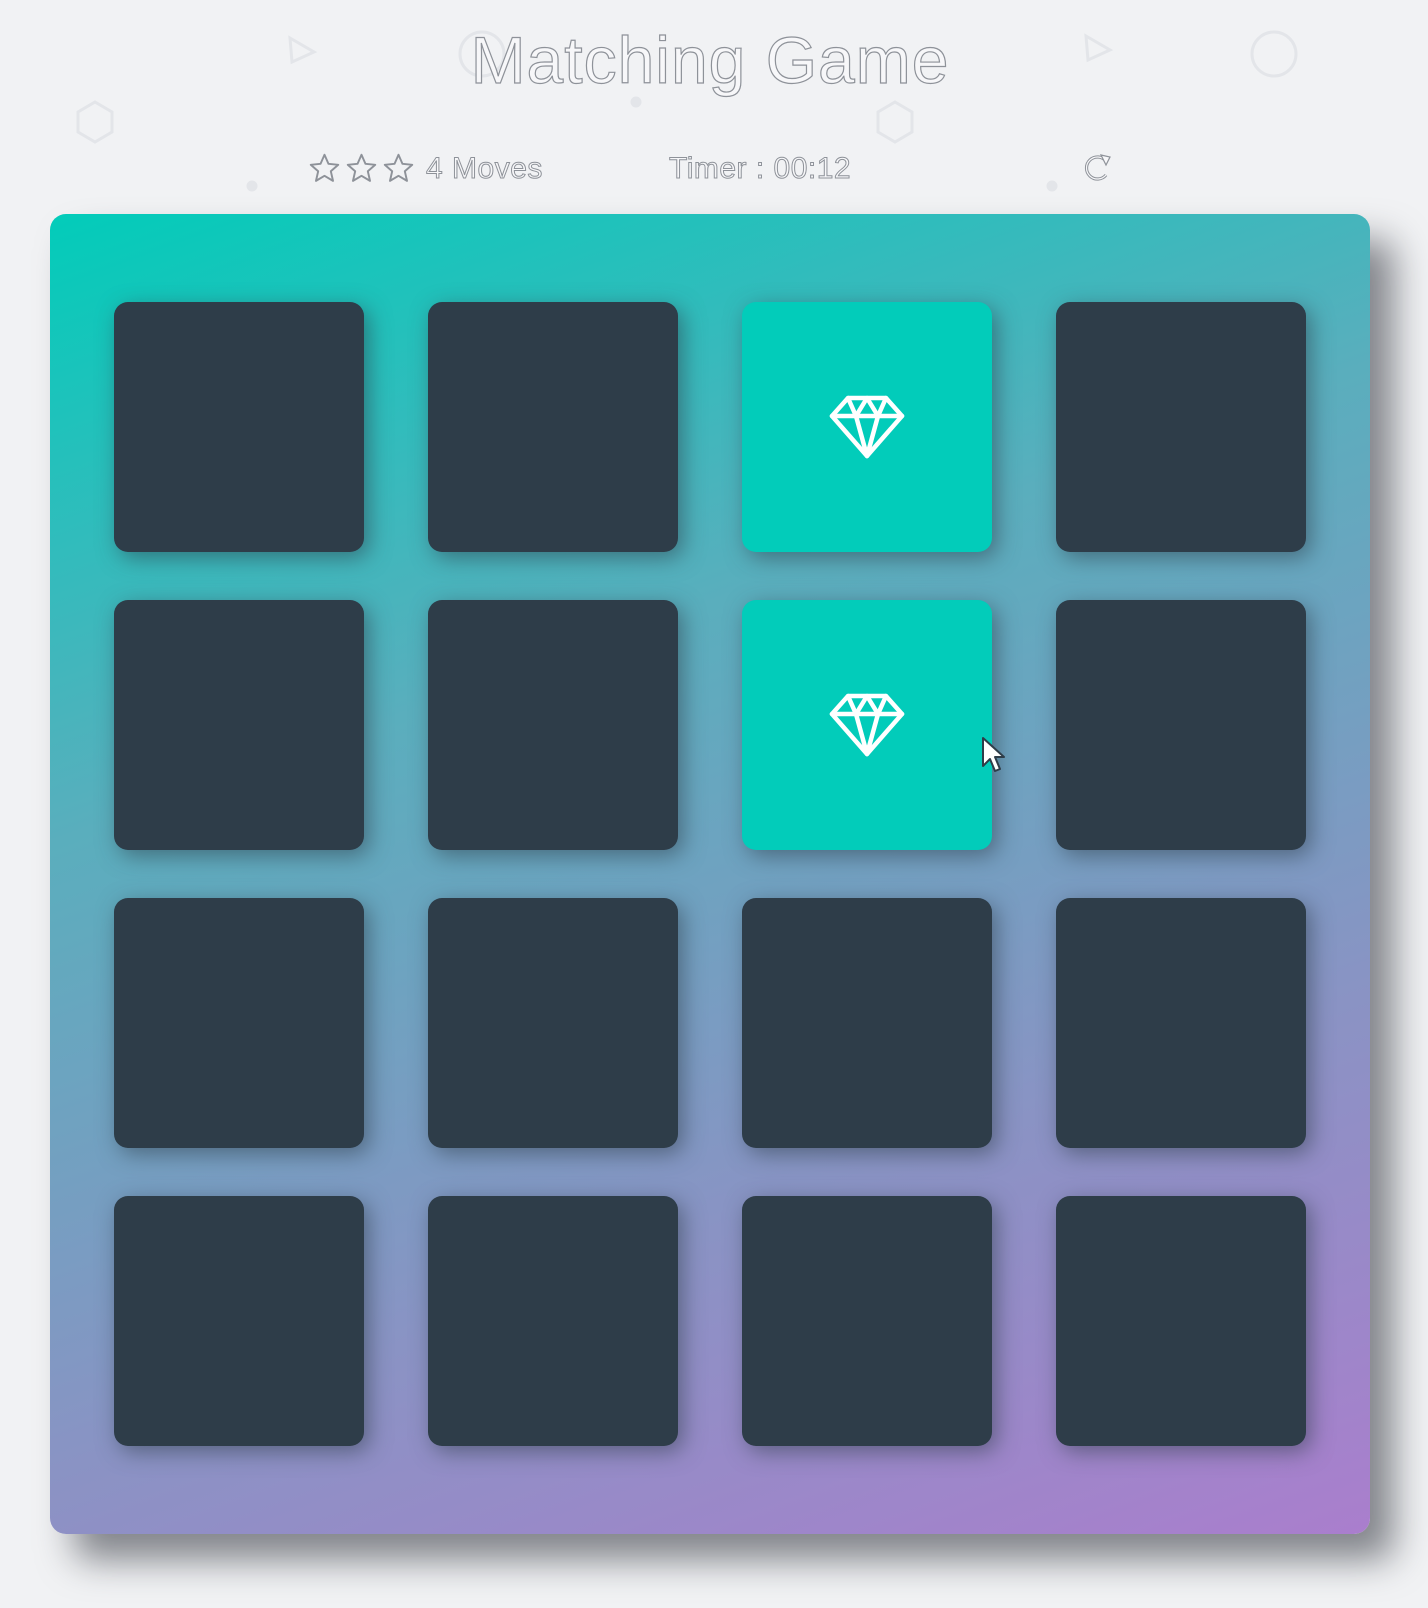  What do you see at coordinates (760, 169) in the screenshot?
I see `timer-display: Timer : 00:12` at bounding box center [760, 169].